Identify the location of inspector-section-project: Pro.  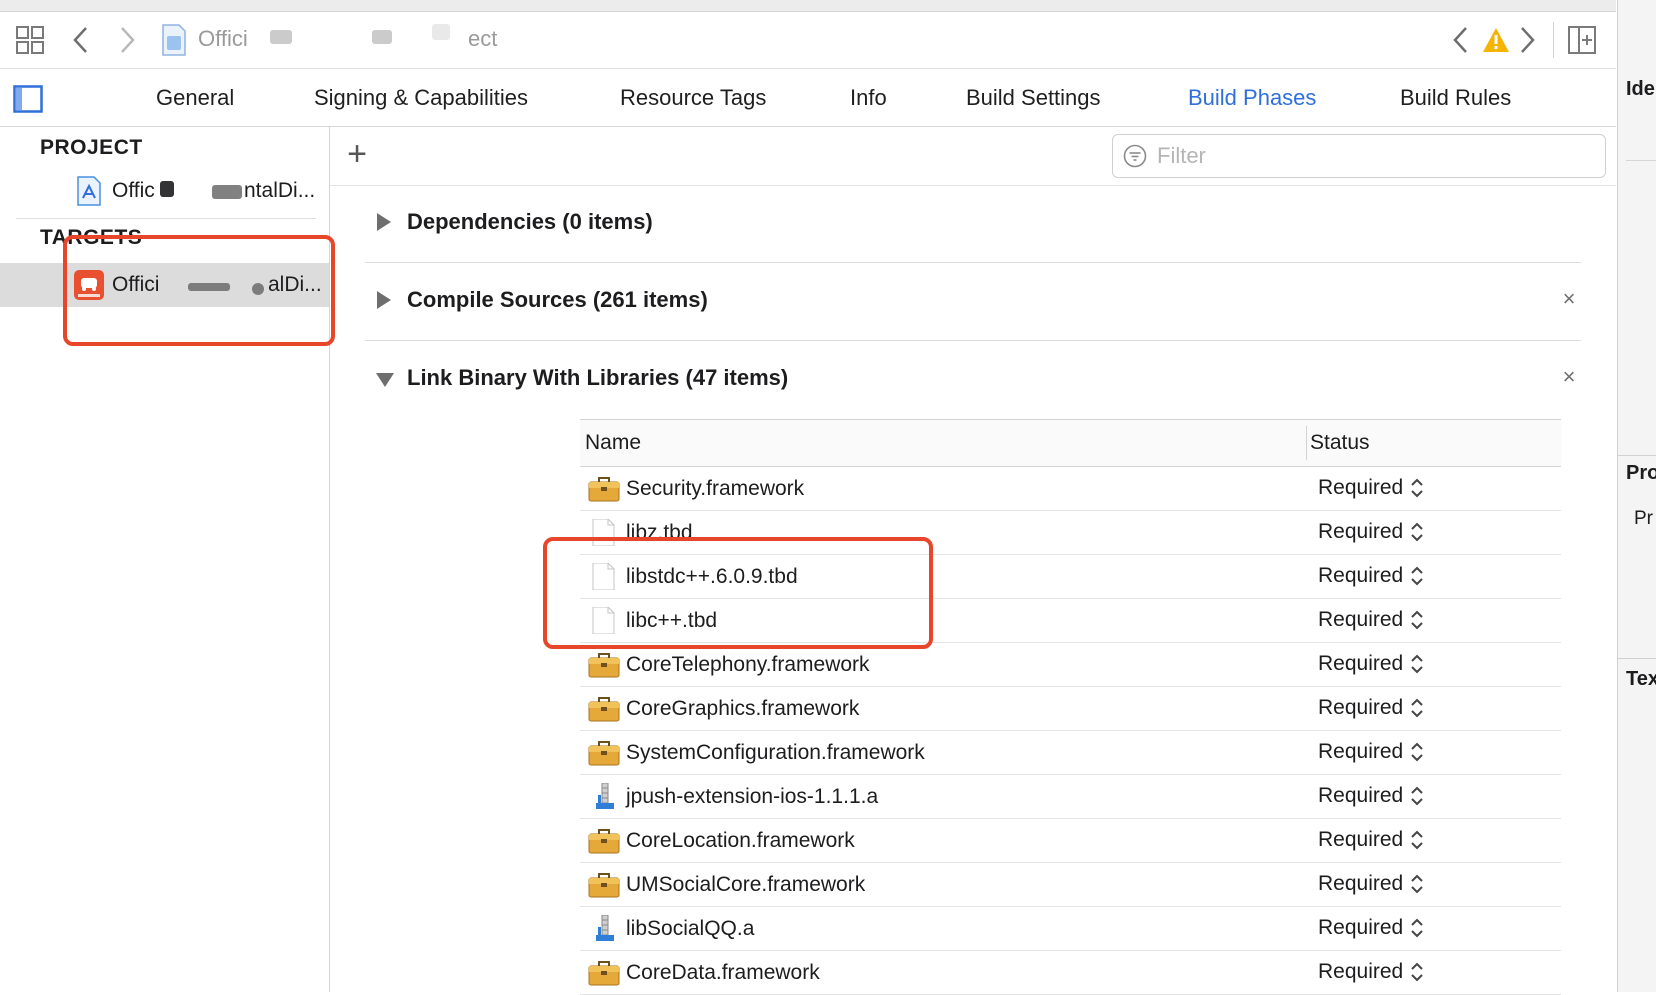
(1641, 473).